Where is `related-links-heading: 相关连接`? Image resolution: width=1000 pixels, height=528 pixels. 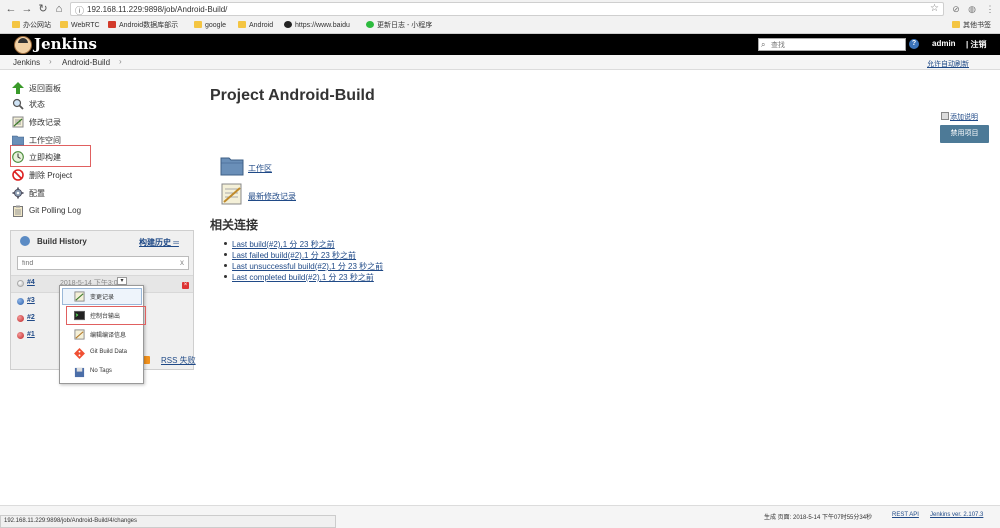 related-links-heading: 相关连接 is located at coordinates (234, 225).